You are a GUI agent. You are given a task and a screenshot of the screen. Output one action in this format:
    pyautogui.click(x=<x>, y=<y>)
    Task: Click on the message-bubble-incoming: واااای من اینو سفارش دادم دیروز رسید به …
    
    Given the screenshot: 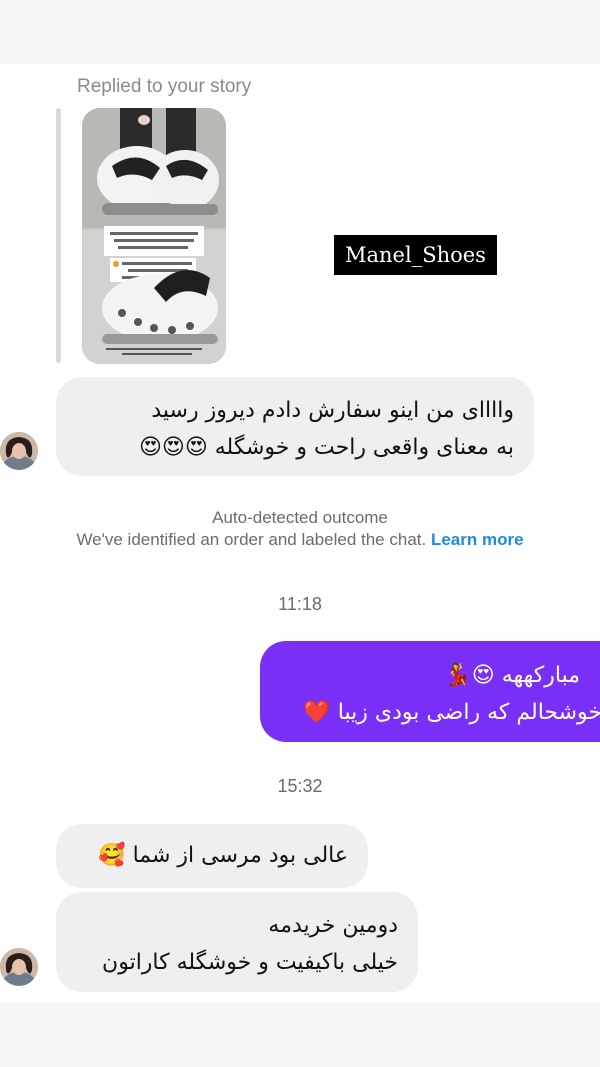 What is the action you would take?
    pyautogui.click(x=295, y=426)
    